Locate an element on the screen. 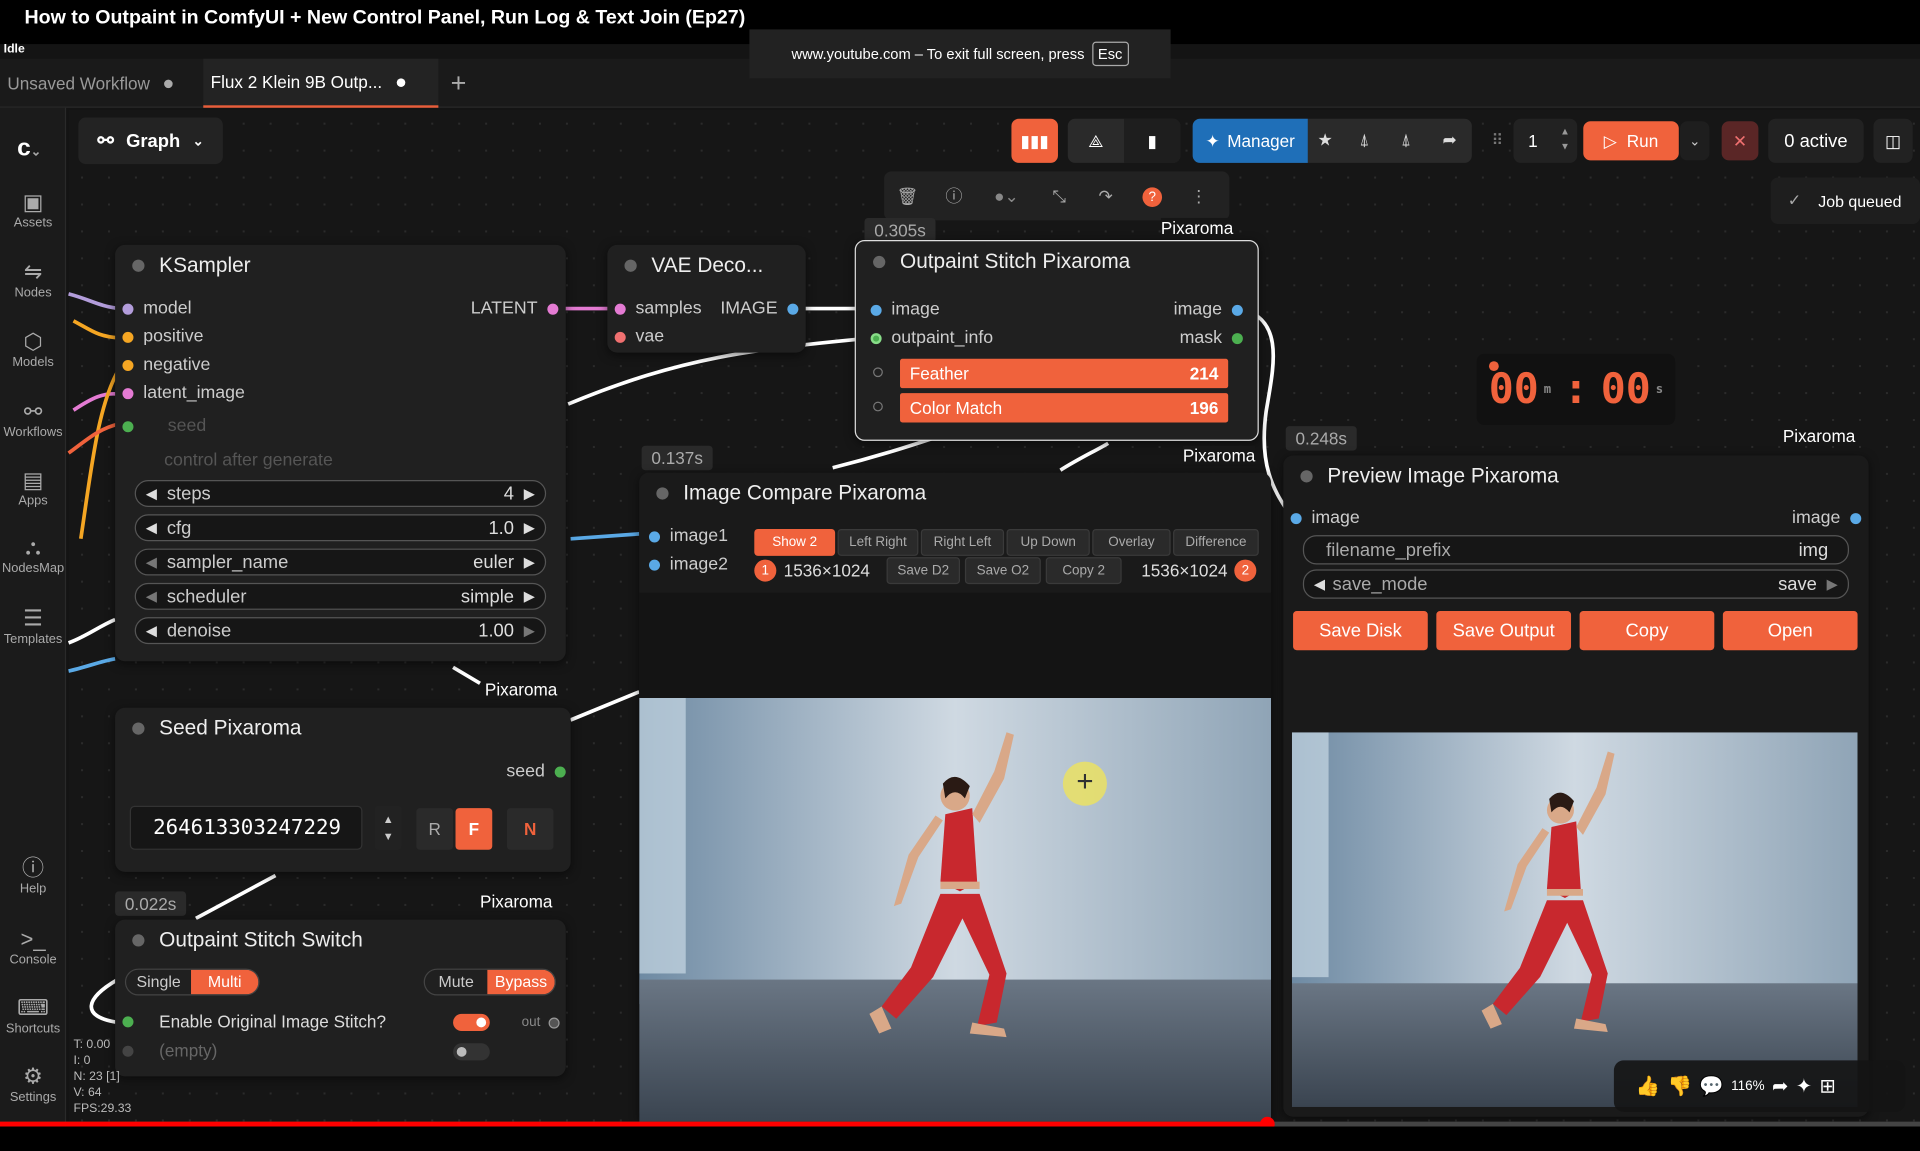 Image resolution: width=1920 pixels, height=1151 pixels. tab-unsaved-workflow: Unsaved Workflow is located at coordinates (101, 83).